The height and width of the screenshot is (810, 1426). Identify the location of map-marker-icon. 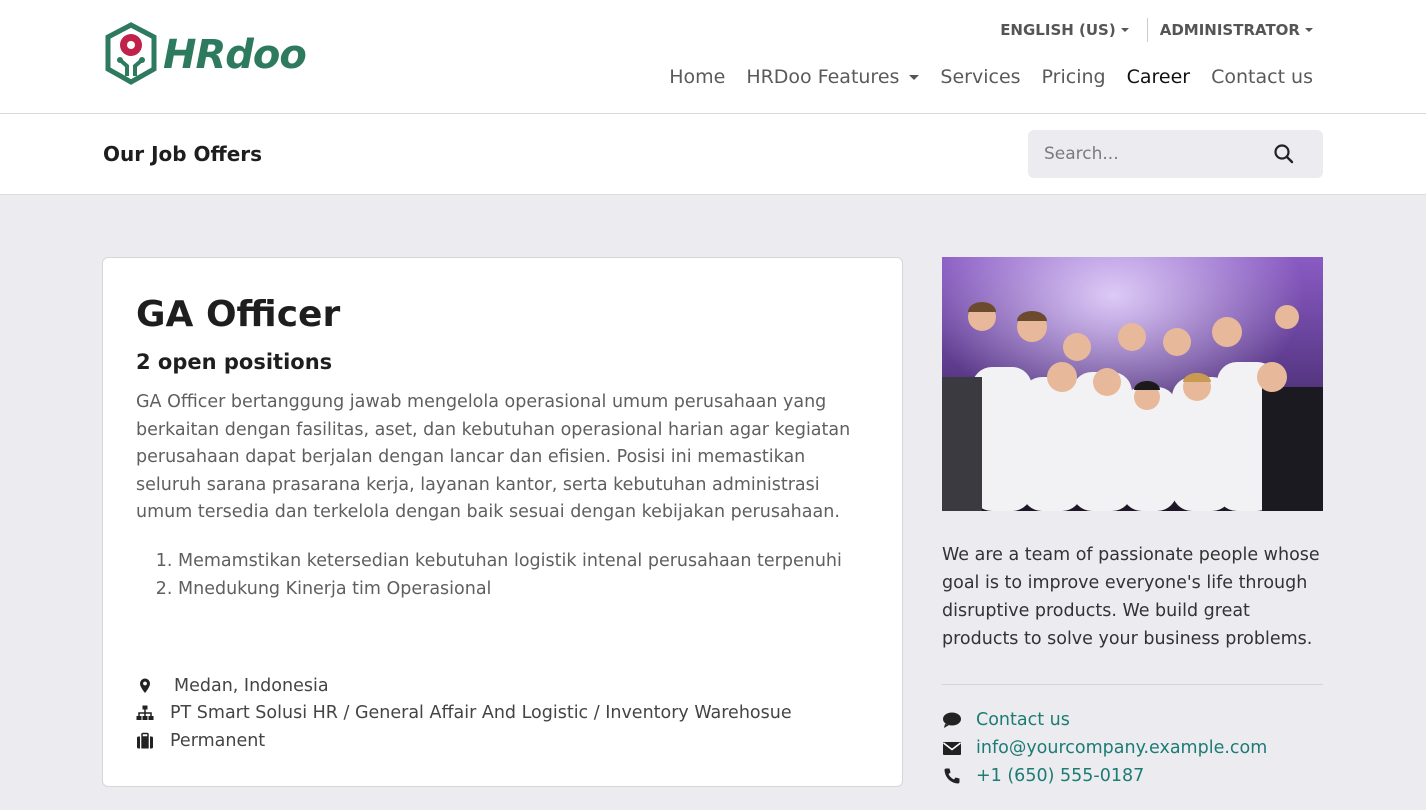
(145, 685).